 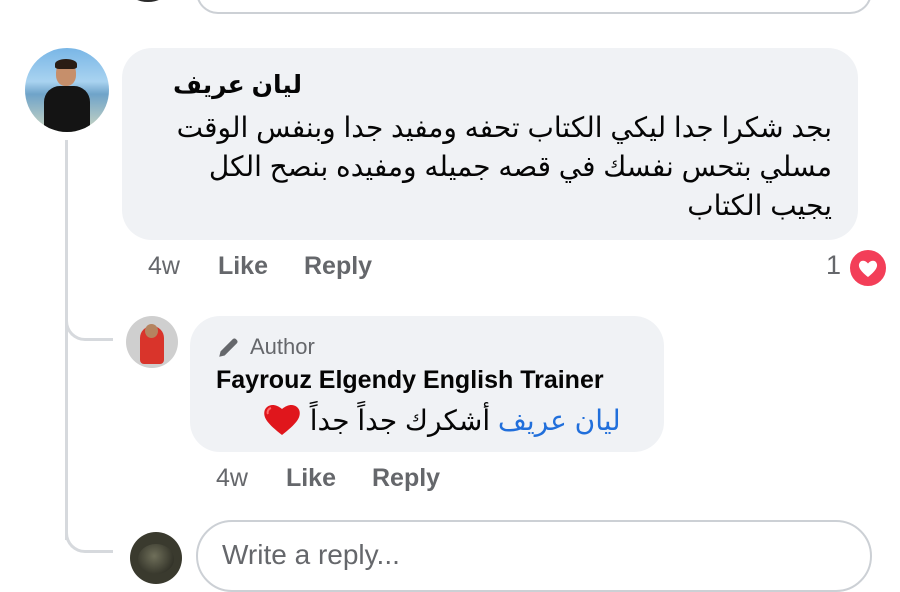 What do you see at coordinates (232, 478) in the screenshot?
I see `reply-time: 4w` at bounding box center [232, 478].